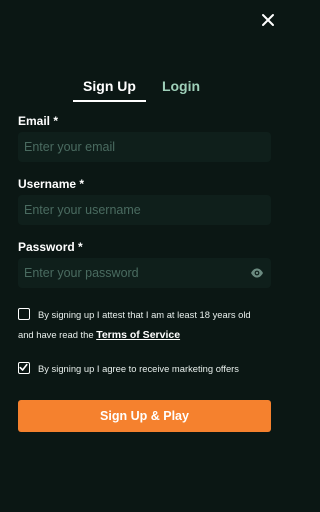 The width and height of the screenshot is (320, 512). Describe the element at coordinates (50, 247) in the screenshot. I see `password-label: Password *` at that location.